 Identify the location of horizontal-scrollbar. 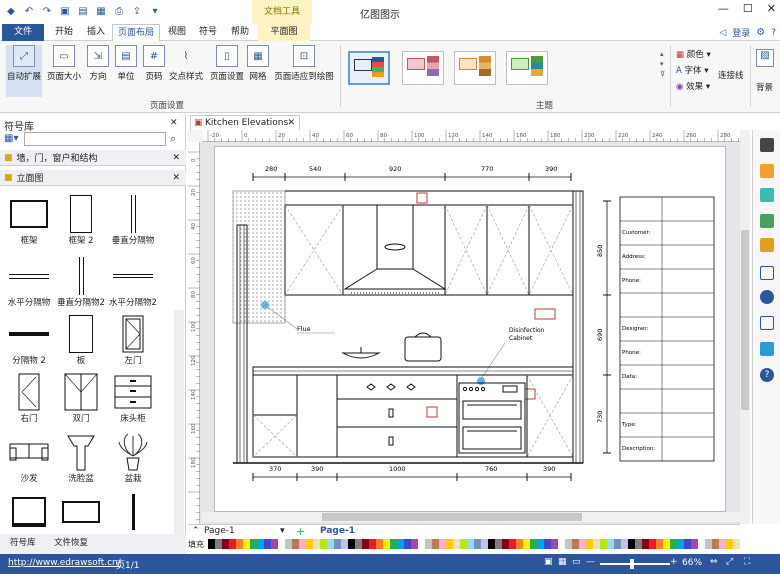
(471, 517).